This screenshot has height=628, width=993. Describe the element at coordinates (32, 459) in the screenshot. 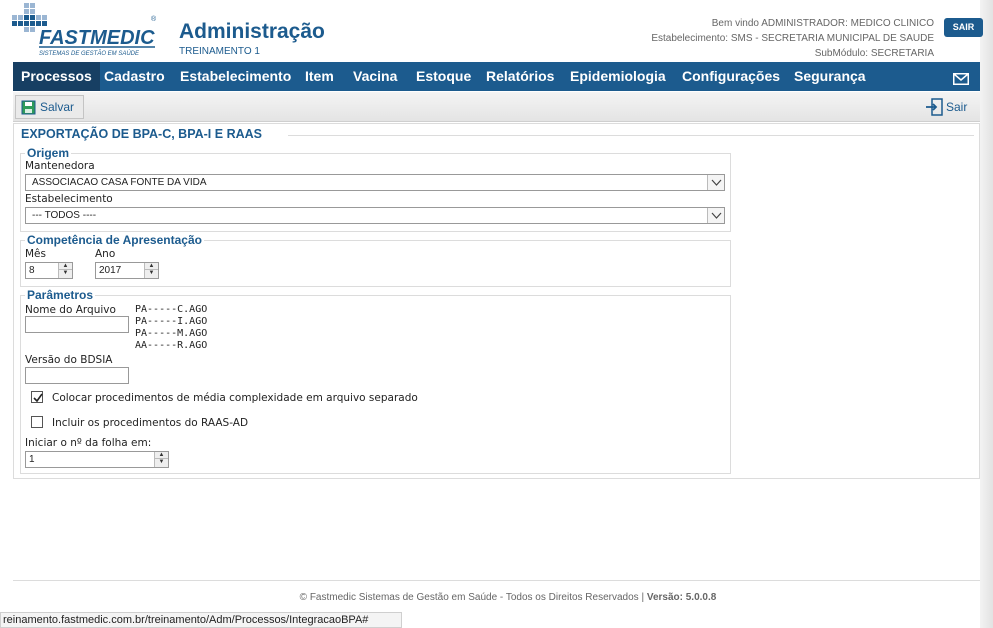

I see `folha-value: 1` at that location.